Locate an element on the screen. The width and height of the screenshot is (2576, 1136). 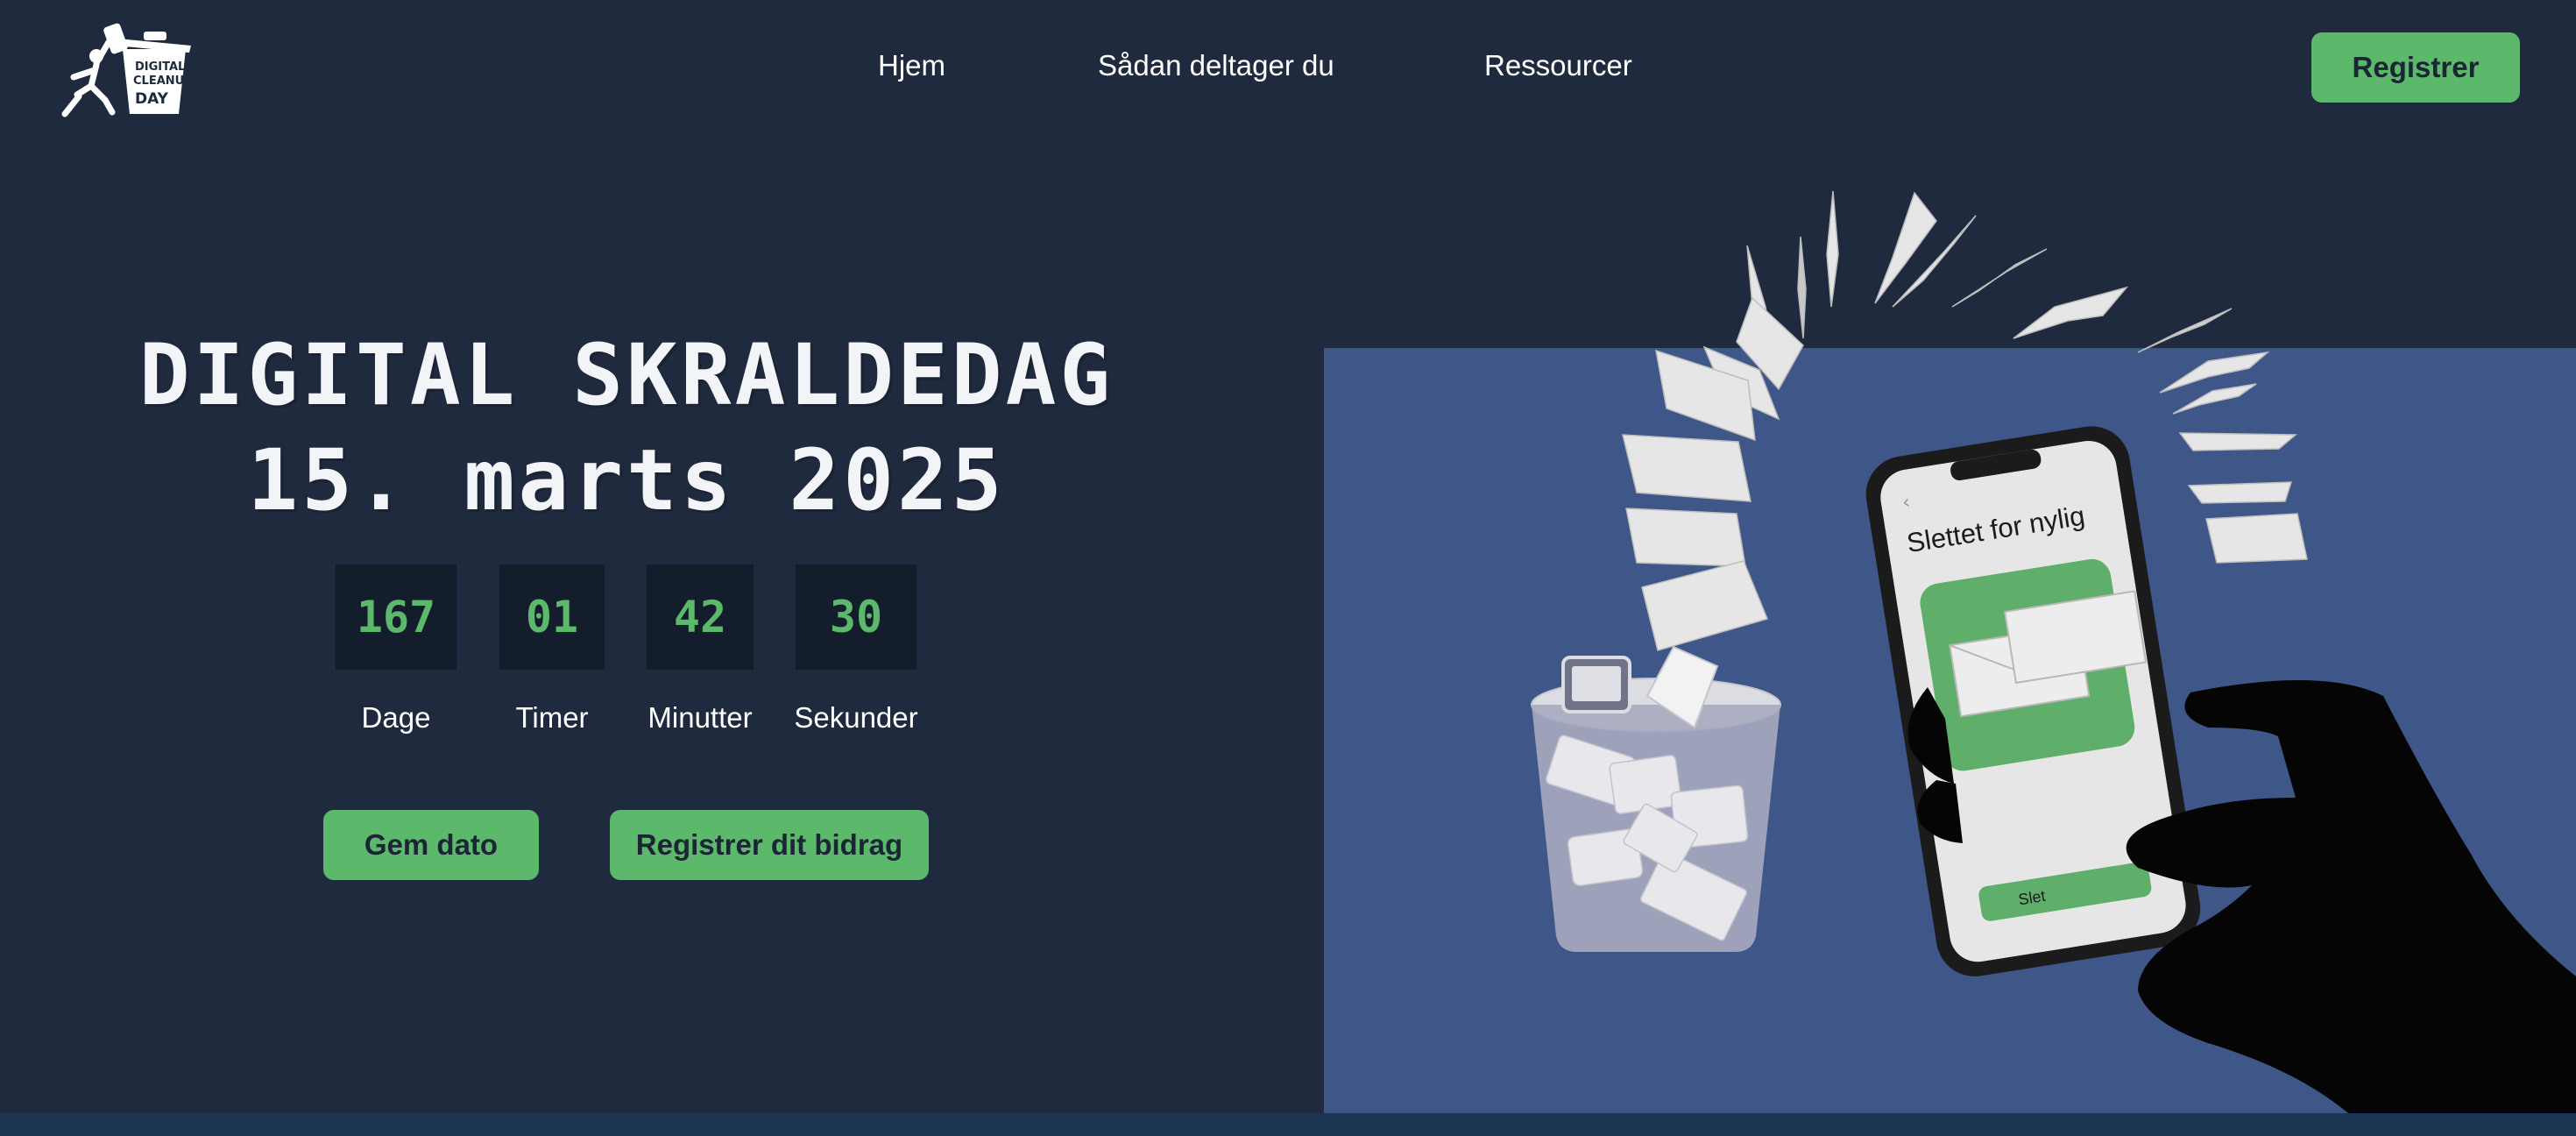
countdown-minutes-label: Minutter is located at coordinates (700, 718).